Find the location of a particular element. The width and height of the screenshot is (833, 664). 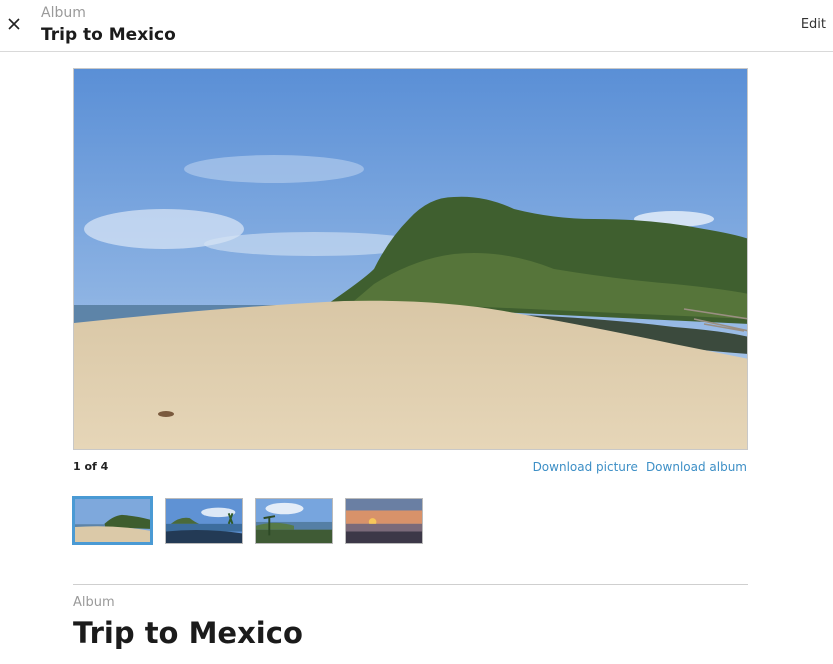

album-title: Trip to Mexico is located at coordinates (188, 633).